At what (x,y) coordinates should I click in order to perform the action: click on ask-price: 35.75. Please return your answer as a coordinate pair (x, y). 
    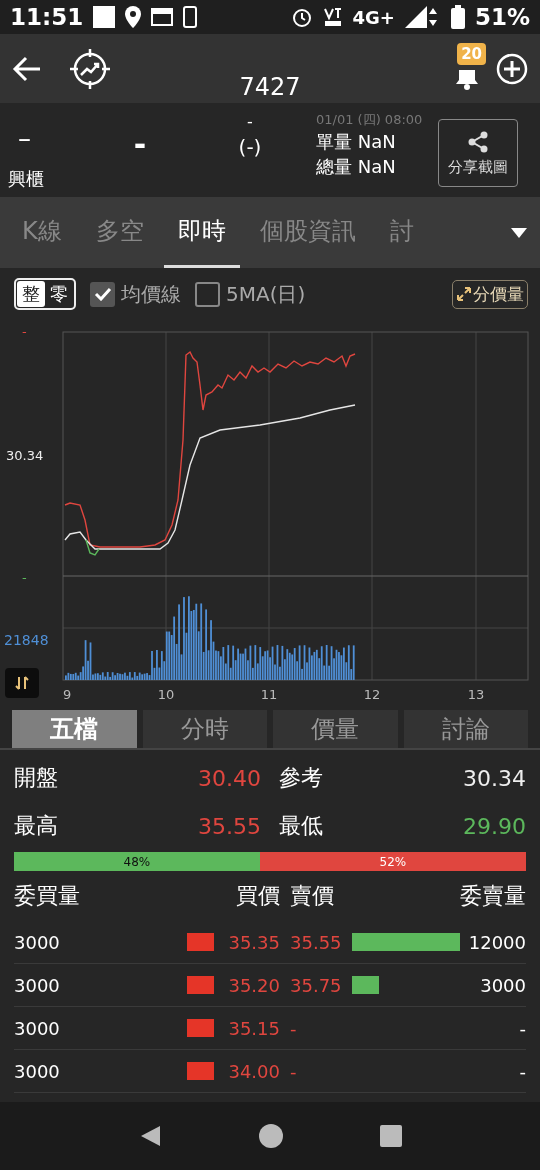
    Looking at the image, I should click on (316, 985).